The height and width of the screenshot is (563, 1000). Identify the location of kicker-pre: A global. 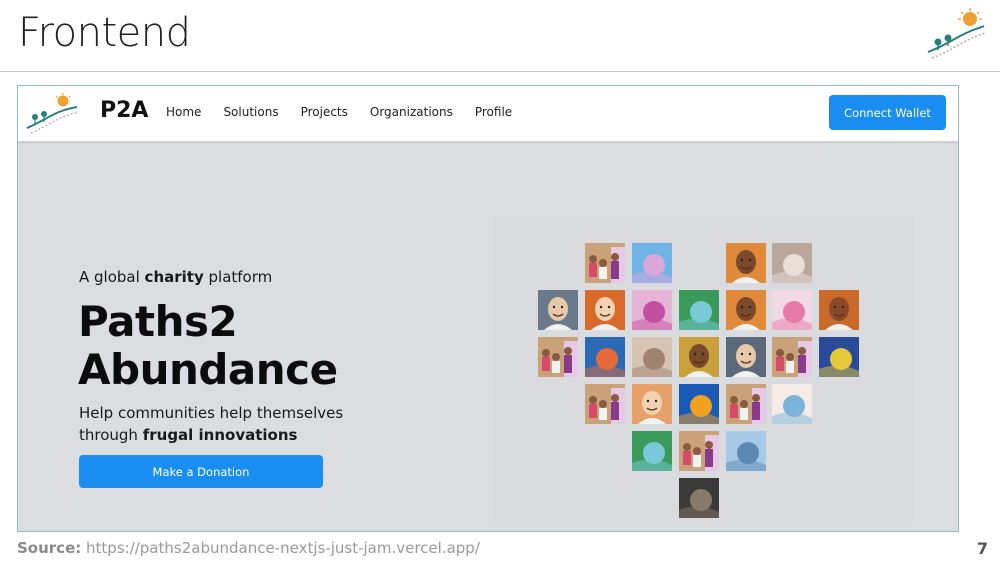
(112, 277).